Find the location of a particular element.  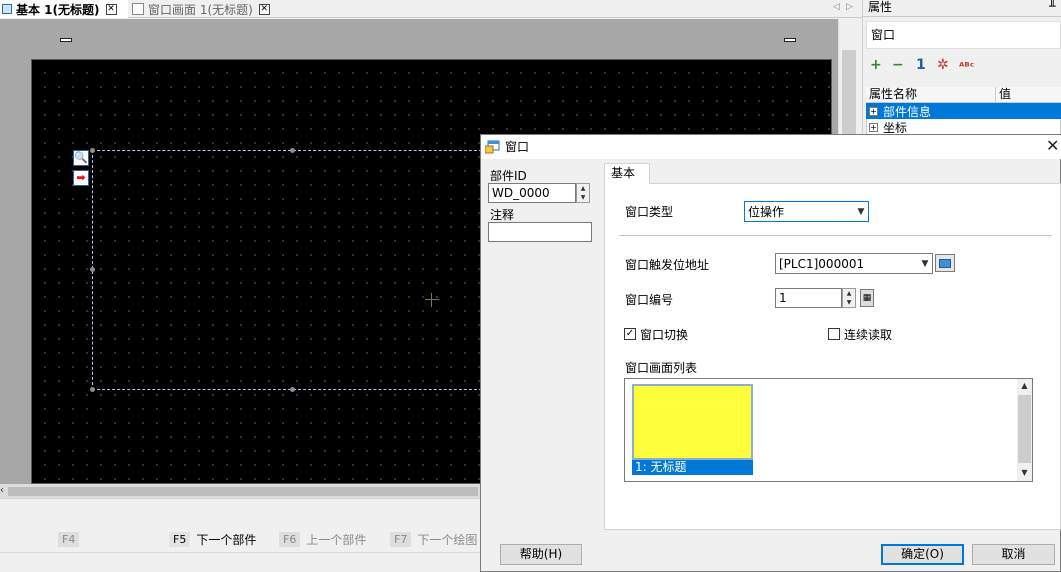

property-row-part-info: + 部件信息 is located at coordinates (963, 111).